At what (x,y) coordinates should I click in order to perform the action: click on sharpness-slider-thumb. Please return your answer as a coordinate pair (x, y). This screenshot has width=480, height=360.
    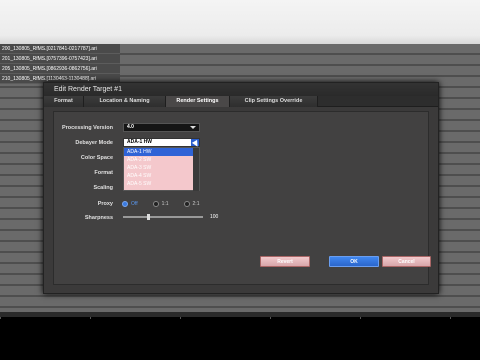
    Looking at the image, I should click on (148, 217).